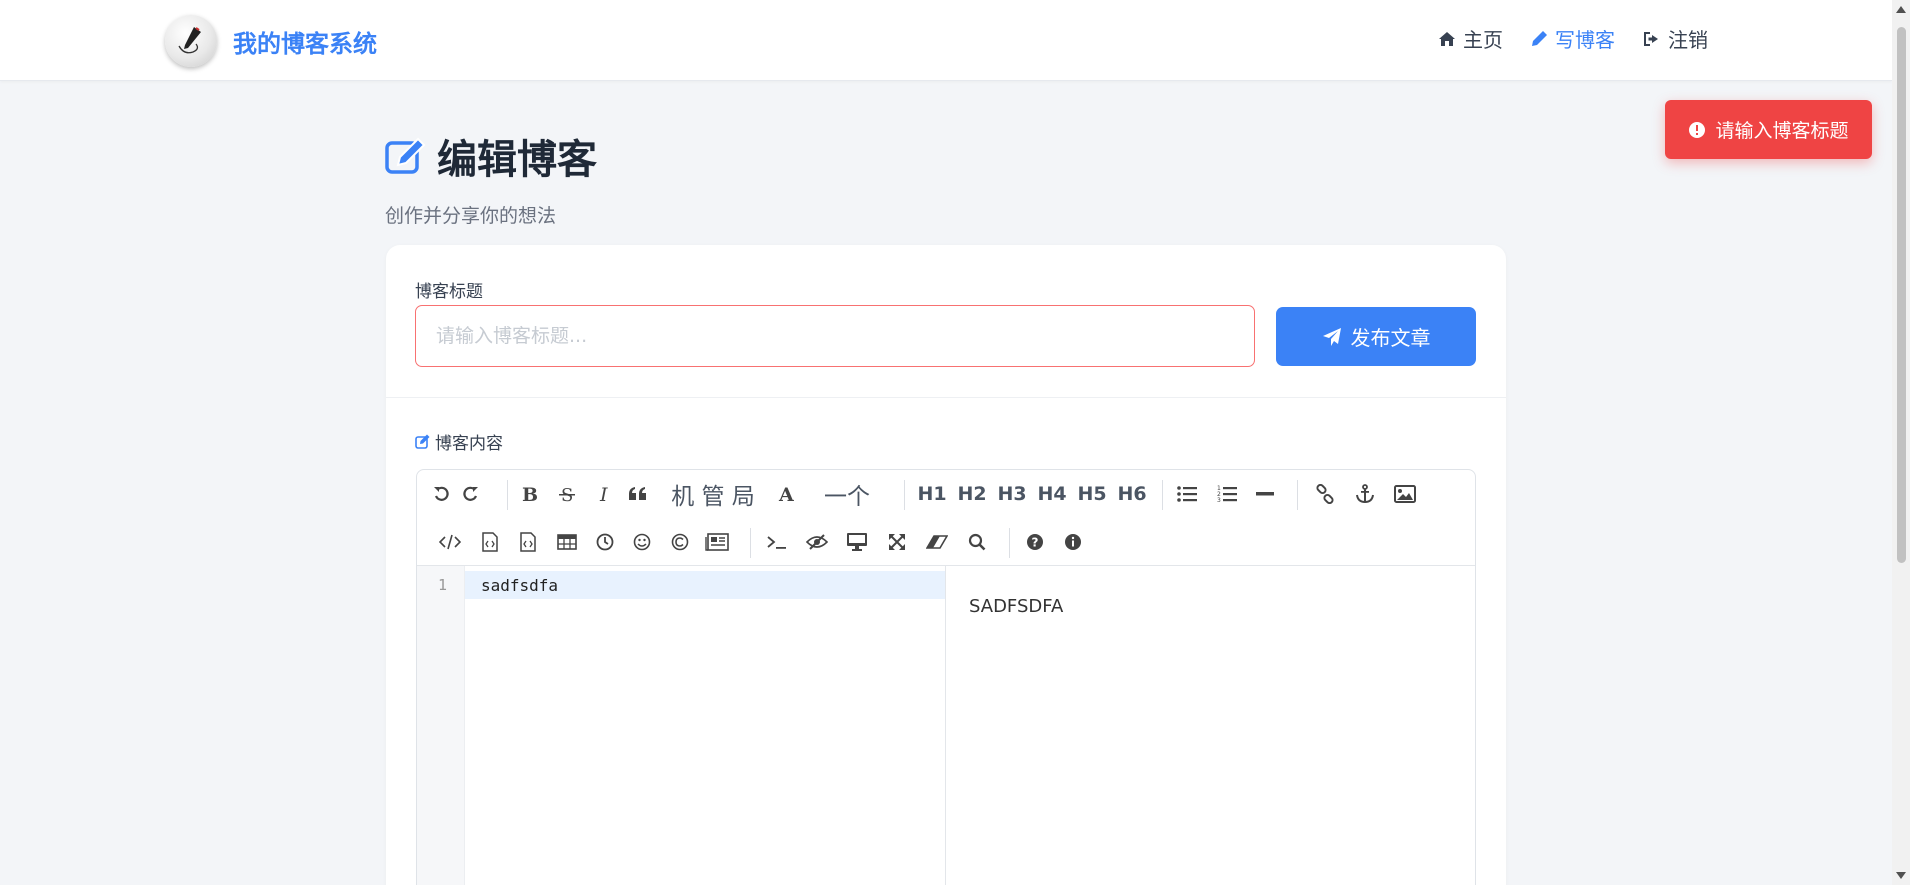 Image resolution: width=1910 pixels, height=885 pixels. What do you see at coordinates (1585, 40) in the screenshot?
I see `nav-write-blog-label: 写博客` at bounding box center [1585, 40].